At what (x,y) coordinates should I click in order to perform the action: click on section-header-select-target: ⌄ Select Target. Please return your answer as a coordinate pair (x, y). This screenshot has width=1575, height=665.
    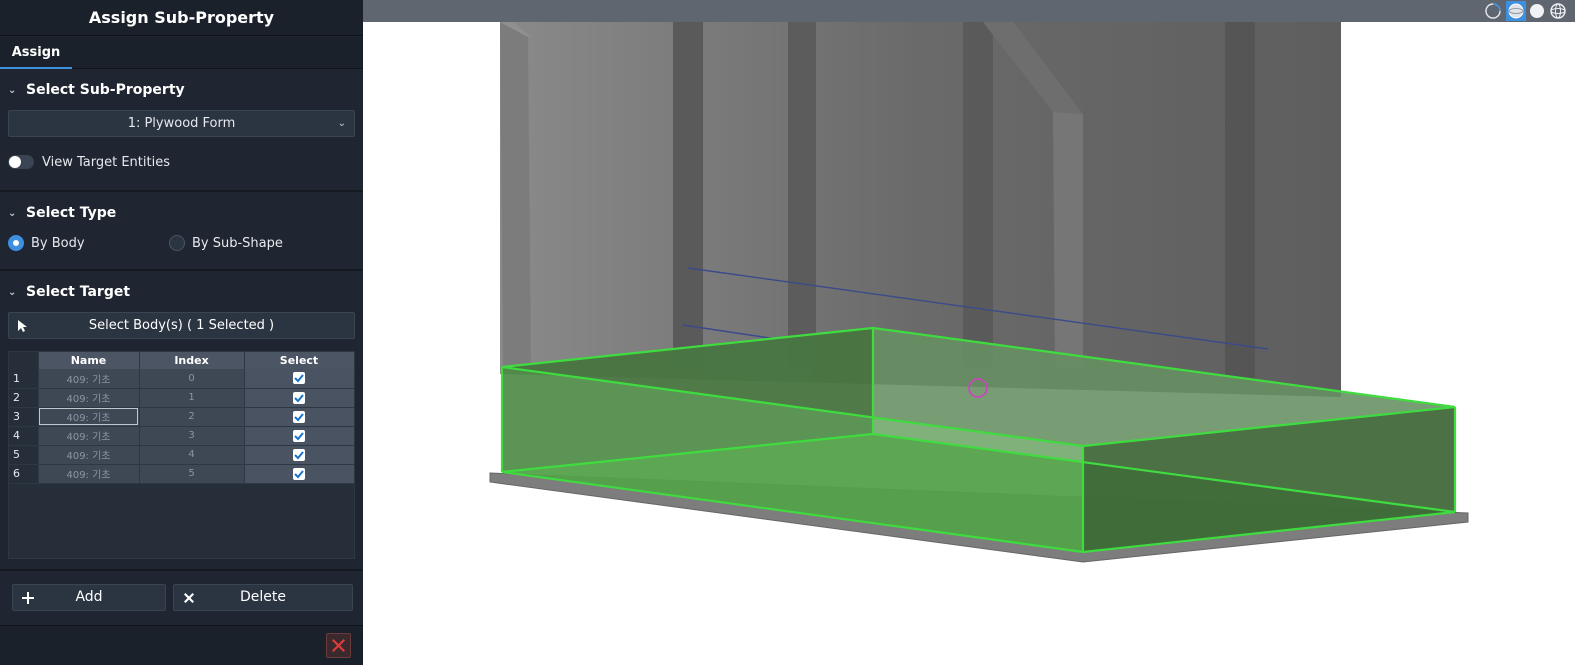
    Looking at the image, I should click on (69, 292).